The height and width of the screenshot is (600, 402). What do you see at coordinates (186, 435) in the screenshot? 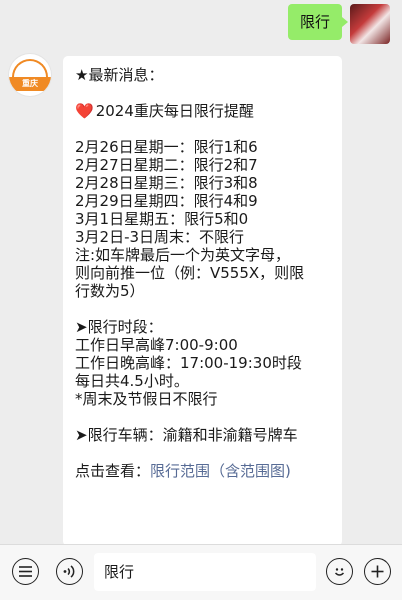
I see `vehicles-line: ➤限行车辆：渝籍和非渝籍号牌车` at bounding box center [186, 435].